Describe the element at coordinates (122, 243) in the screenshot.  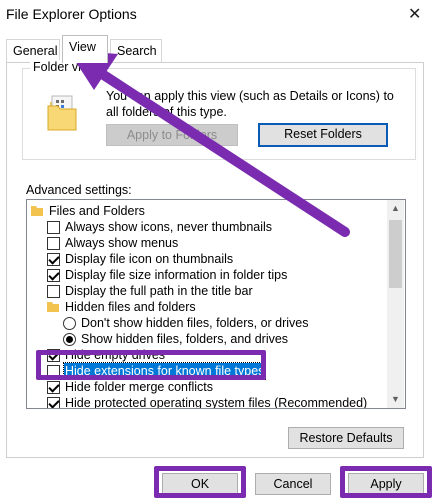
I see `setting-label: Always show menus` at that location.